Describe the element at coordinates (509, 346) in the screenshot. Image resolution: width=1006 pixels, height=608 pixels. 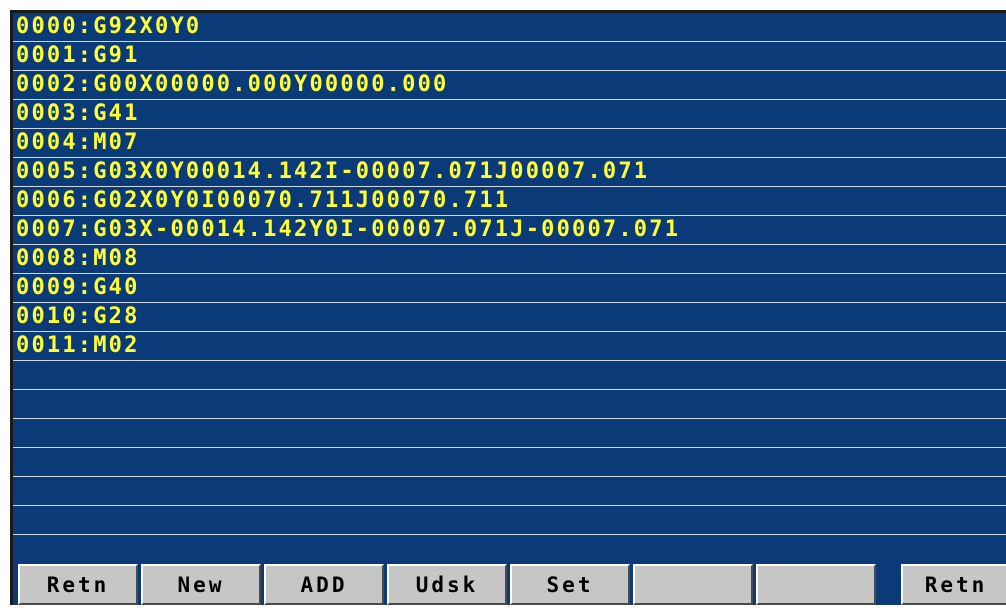
I see `program-line: 0011:M02` at that location.